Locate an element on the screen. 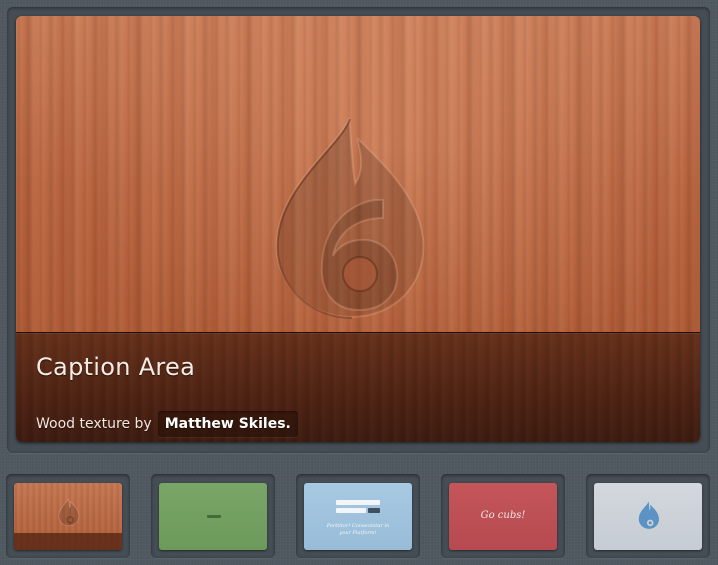  thumbnail-mini-element is located at coordinates (214, 516).